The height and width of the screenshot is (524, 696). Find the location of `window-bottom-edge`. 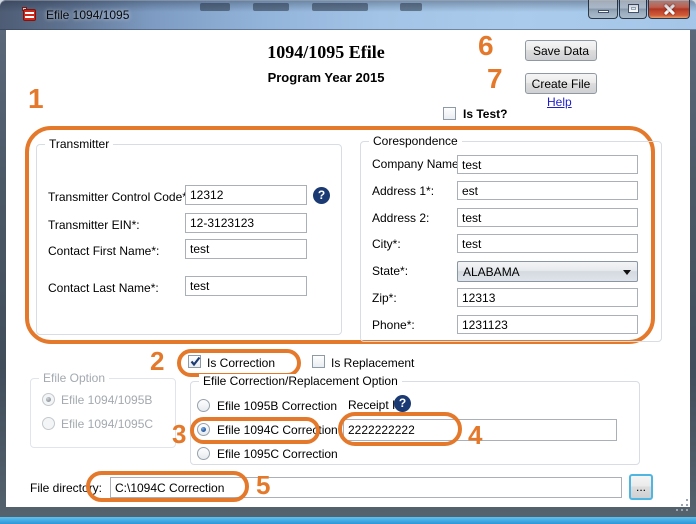

window-bottom-edge is located at coordinates (348, 520).